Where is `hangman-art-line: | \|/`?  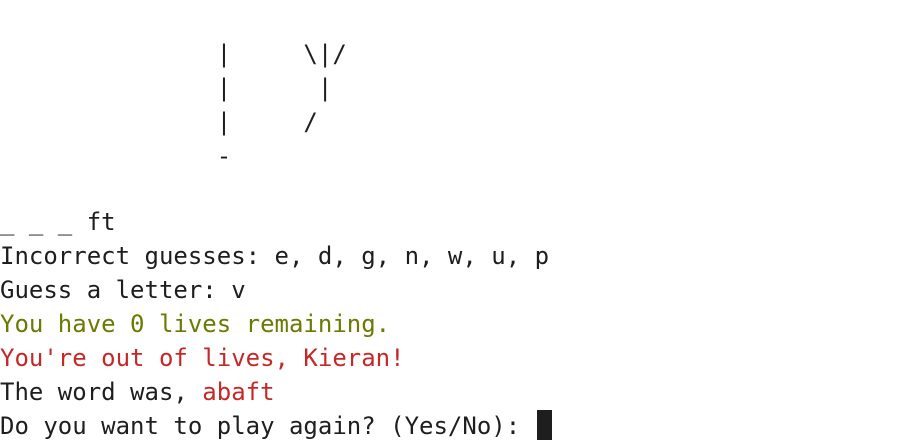 hangman-art-line: | \|/ is located at coordinates (173, 54).